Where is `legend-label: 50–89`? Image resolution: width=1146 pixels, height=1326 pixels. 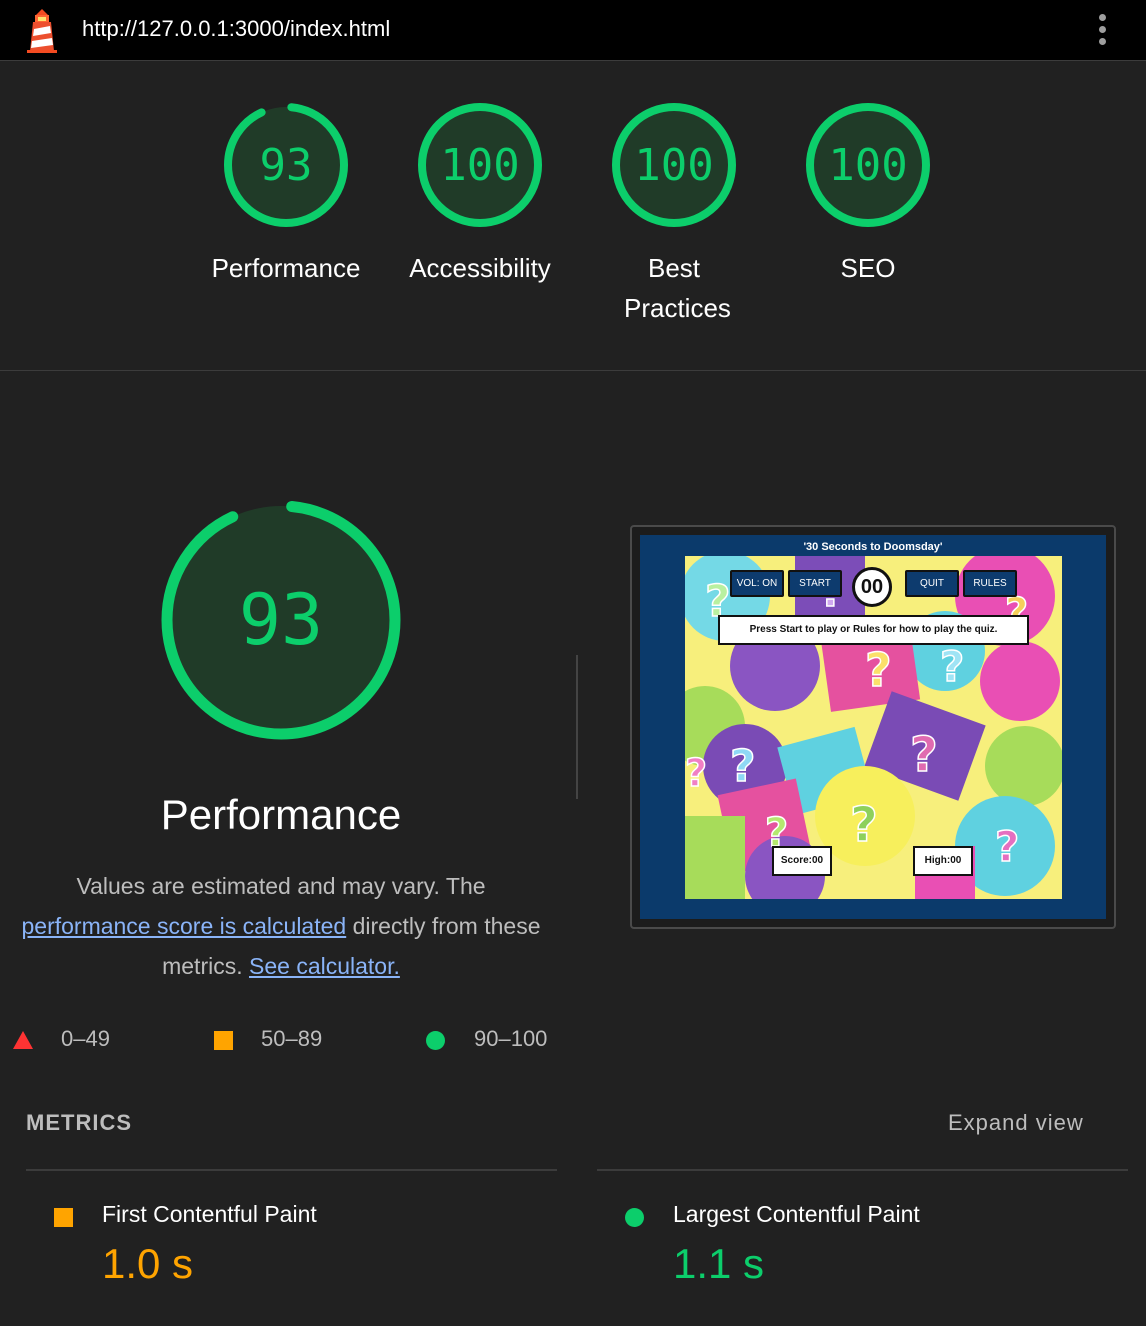
legend-label: 50–89 is located at coordinates (292, 1038).